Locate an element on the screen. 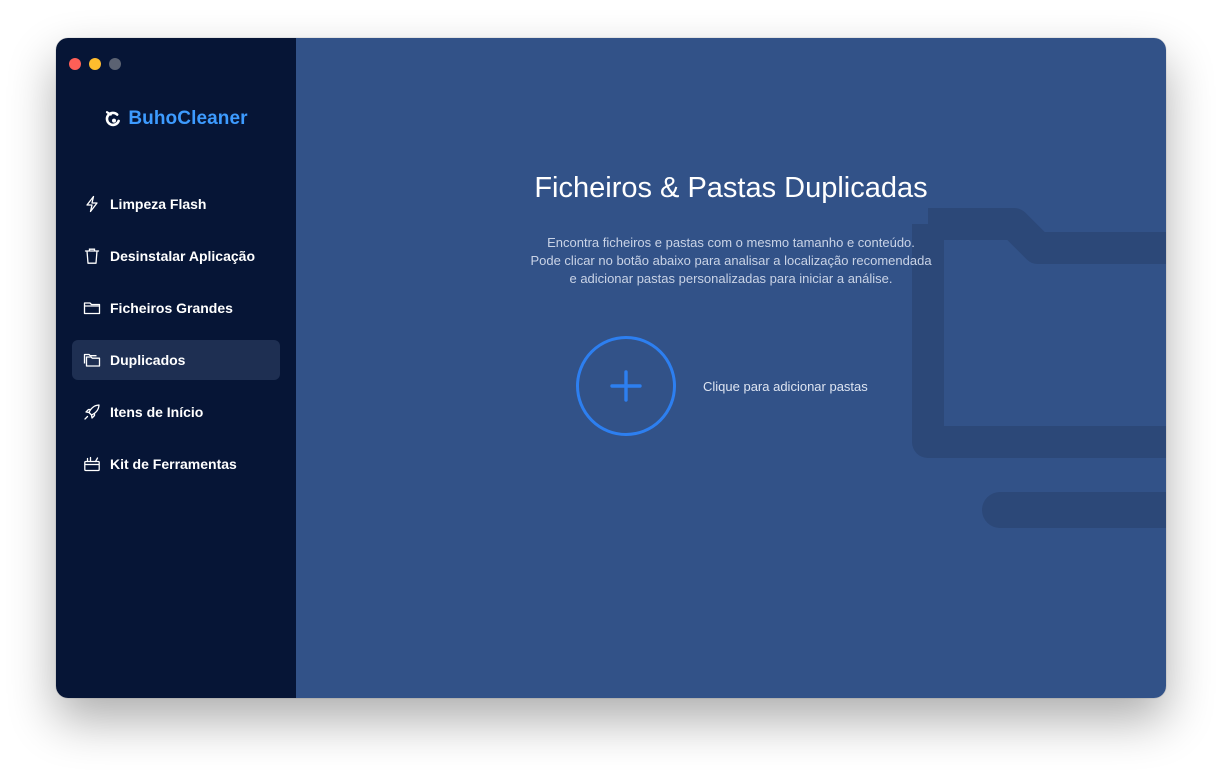 The height and width of the screenshot is (772, 1222). sidebar-item-duplicados: Duplicados is located at coordinates (176, 360).